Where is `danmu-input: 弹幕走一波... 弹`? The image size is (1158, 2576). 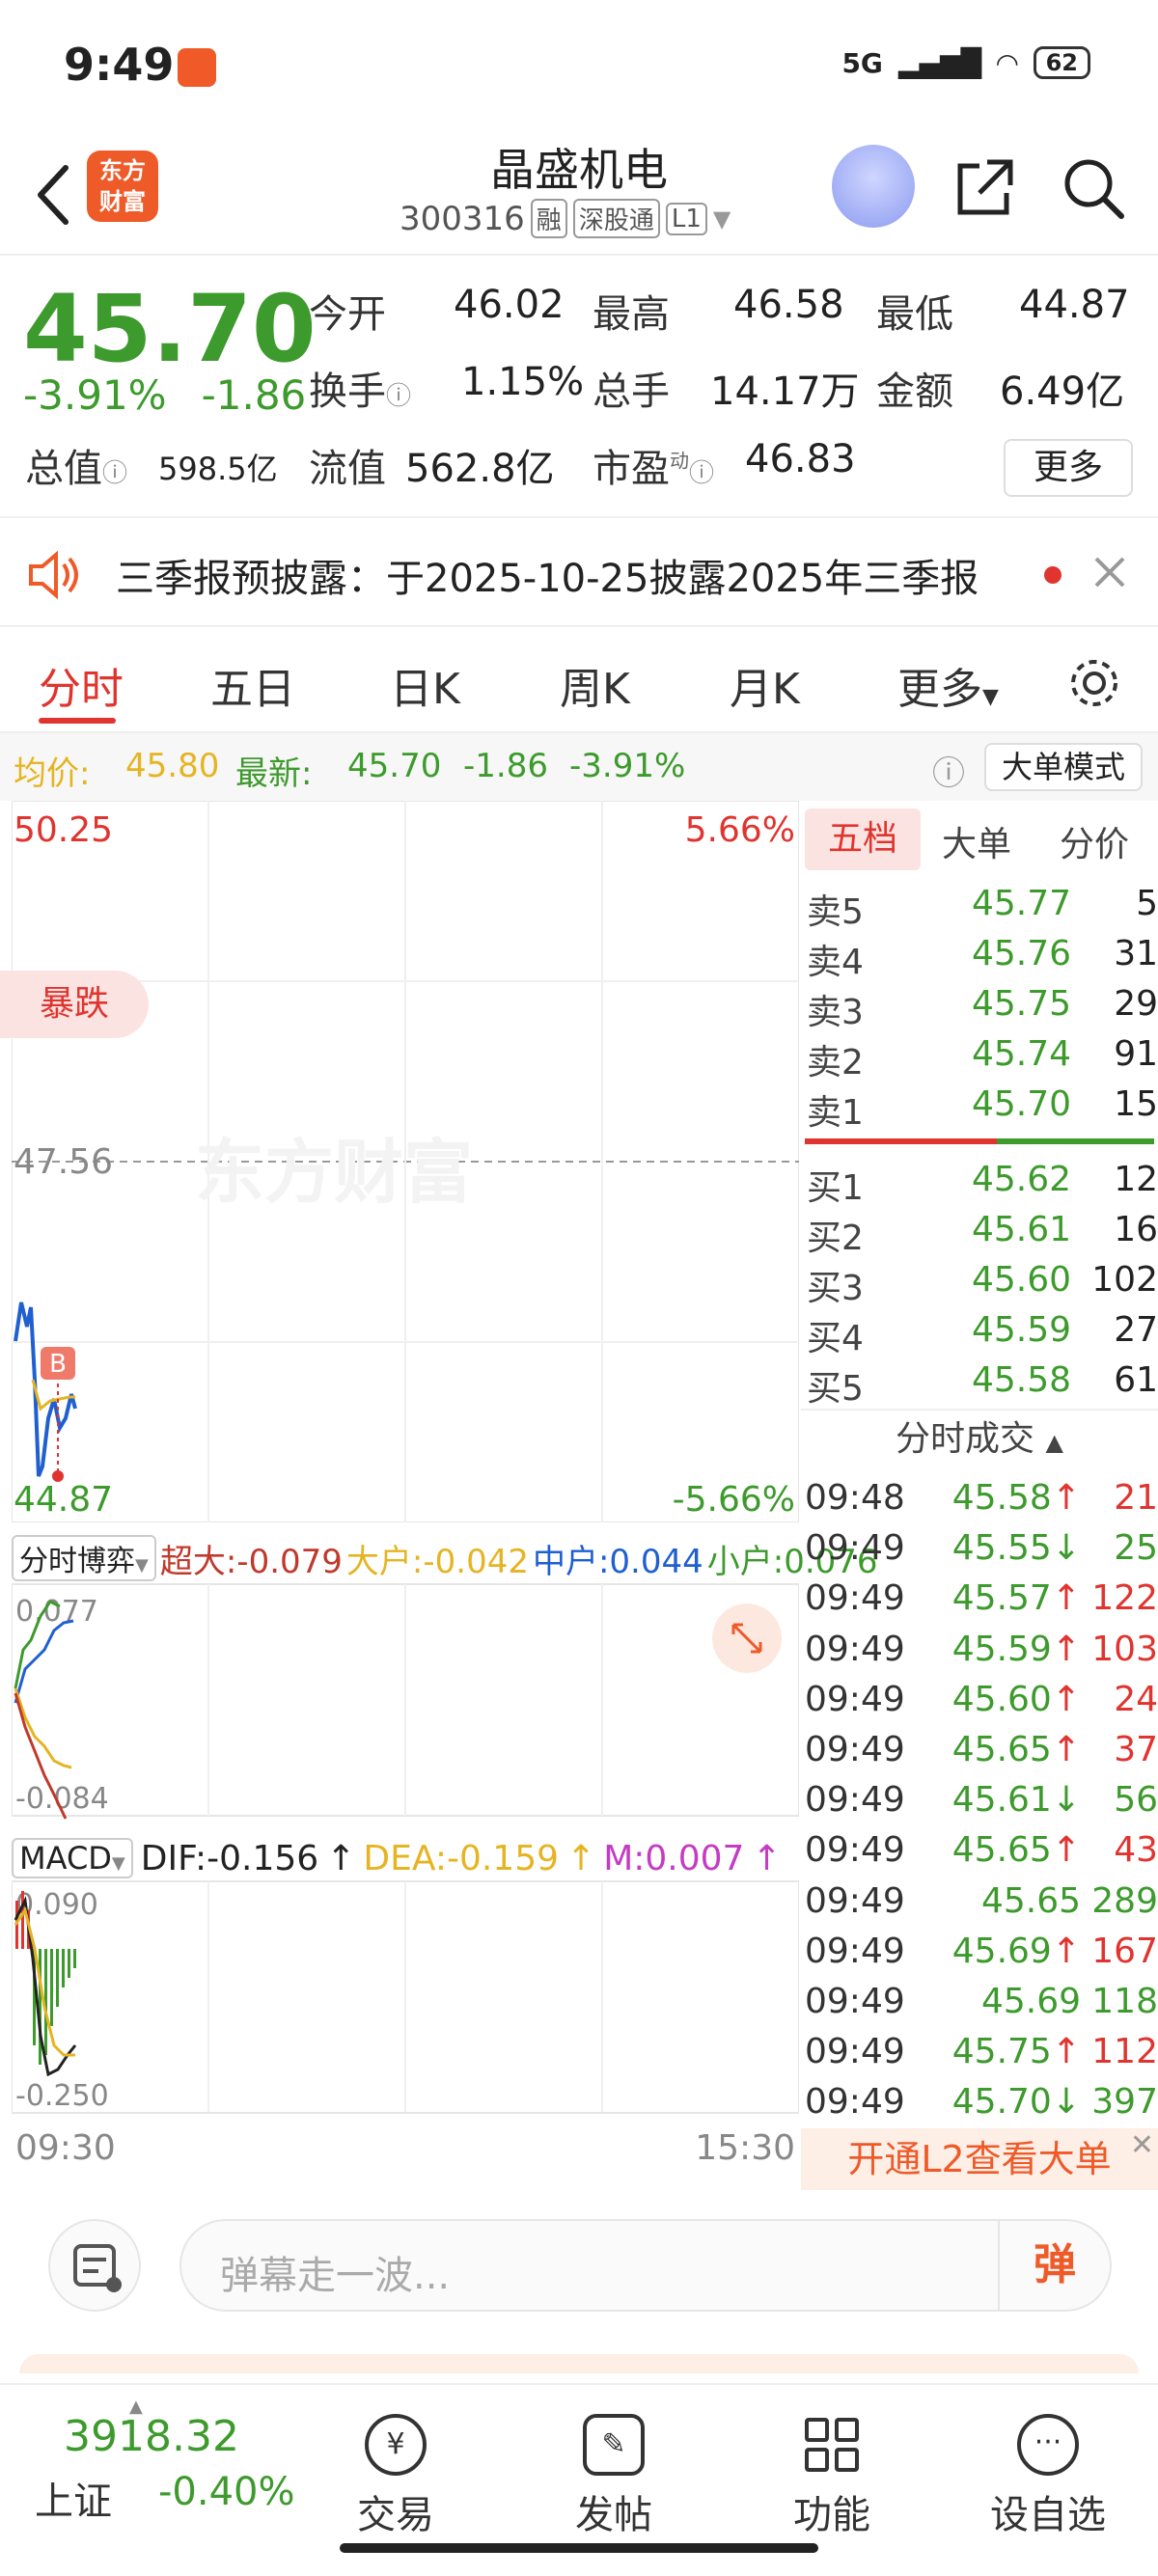
danmu-input: 弹幕走一波... 弹 is located at coordinates (645, 2266).